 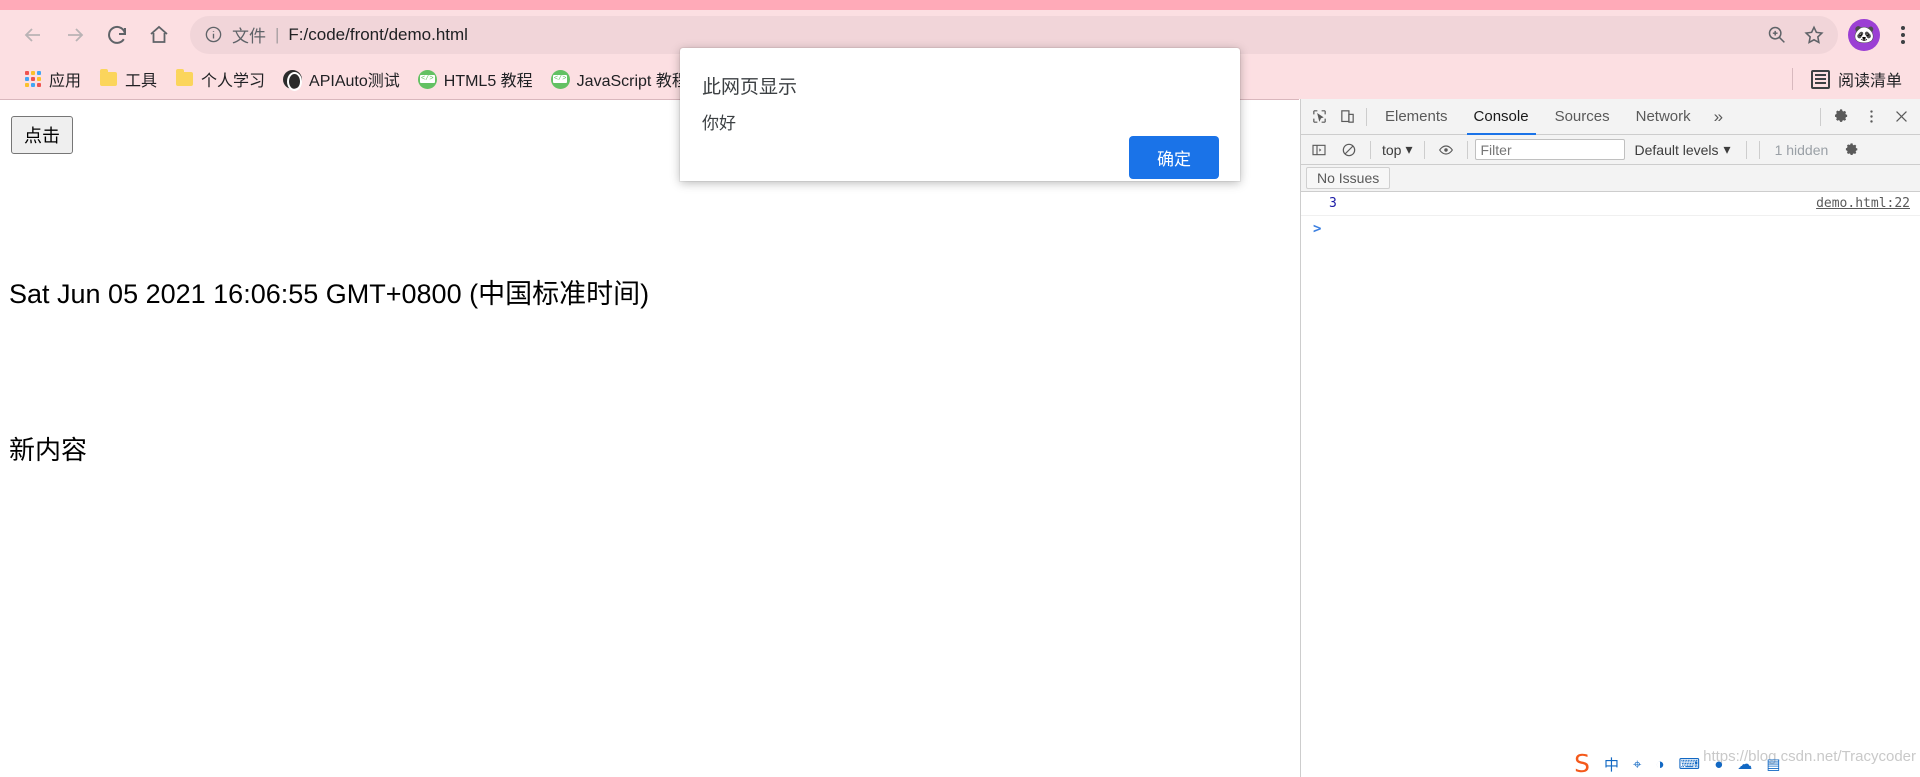 I want to click on ime-item-chinese: 中, so click(x=1611, y=764).